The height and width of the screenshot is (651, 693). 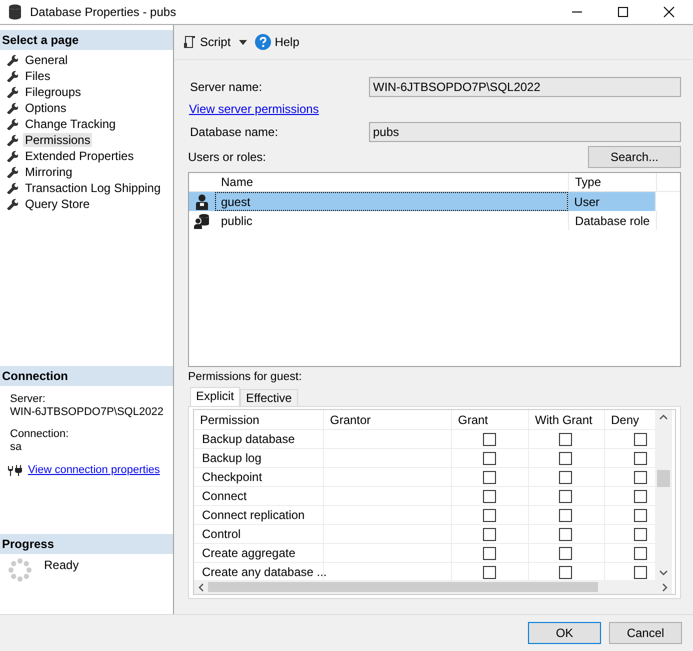 I want to click on help-icon, so click(x=262, y=42).